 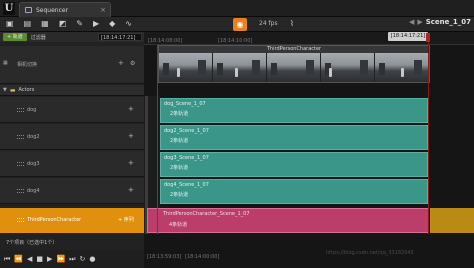 What do you see at coordinates (411, 22) in the screenshot?
I see `back-arrow-icon: ◀` at bounding box center [411, 22].